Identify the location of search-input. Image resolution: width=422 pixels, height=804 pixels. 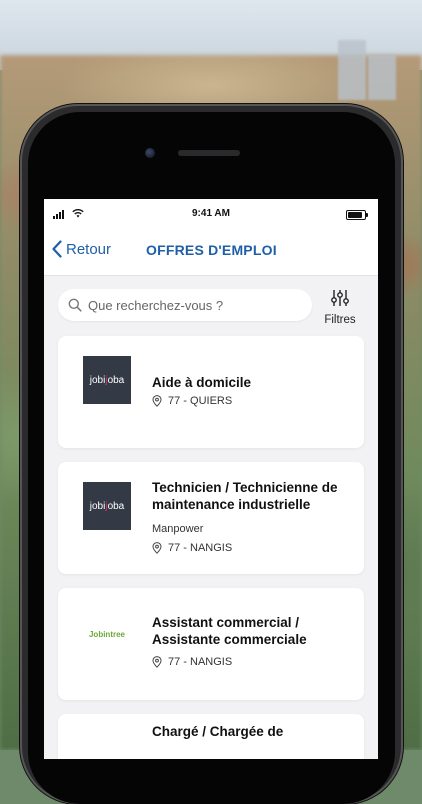
(193, 305).